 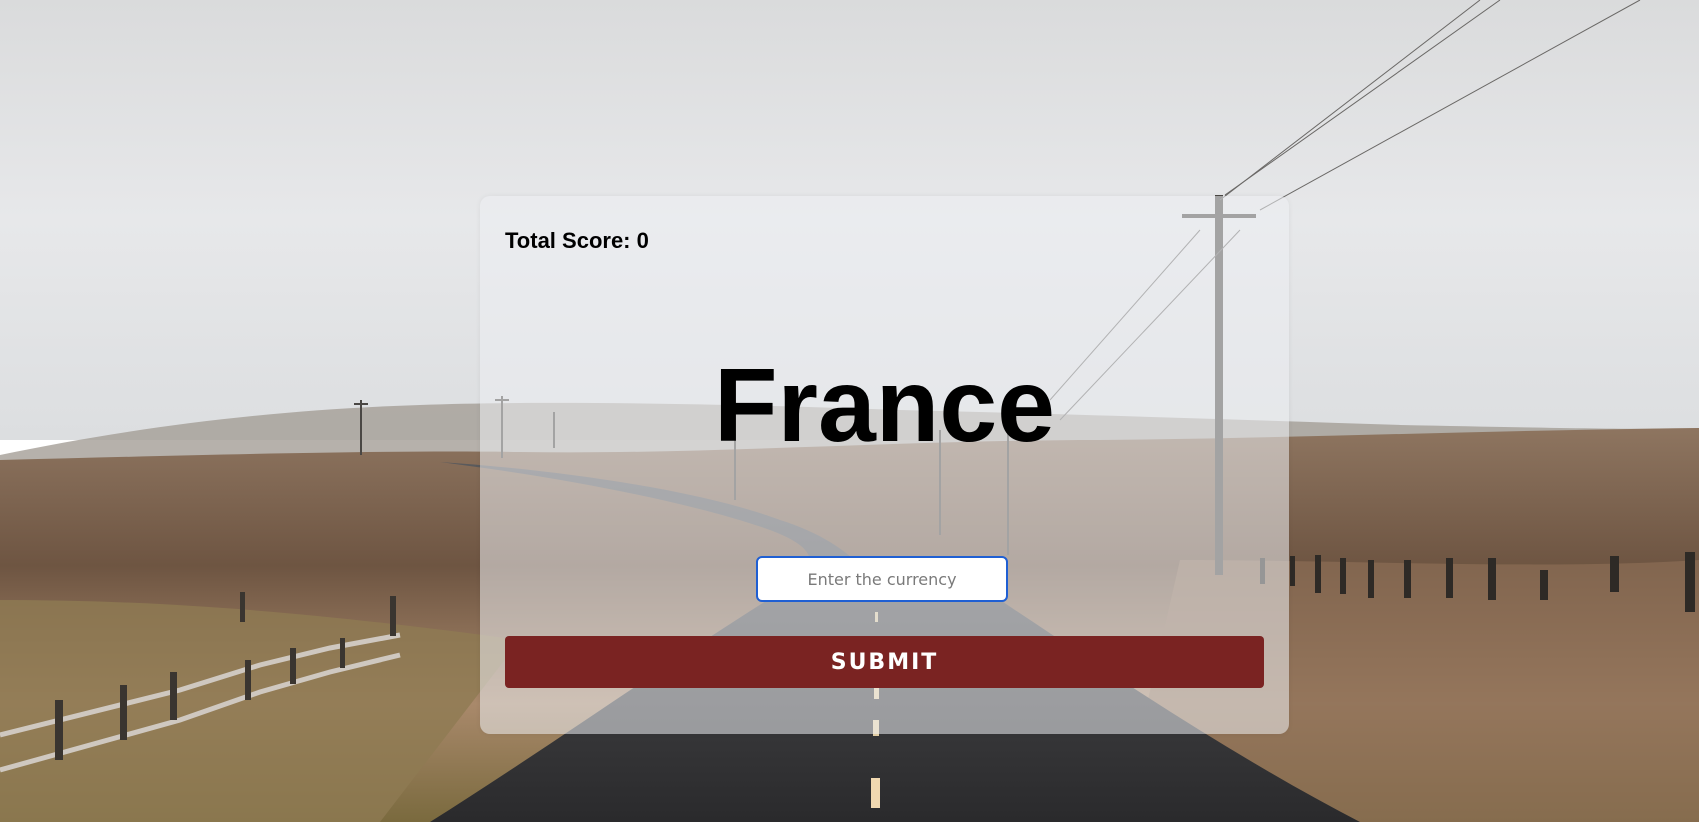 I want to click on currency-answer-input, so click(x=882, y=579).